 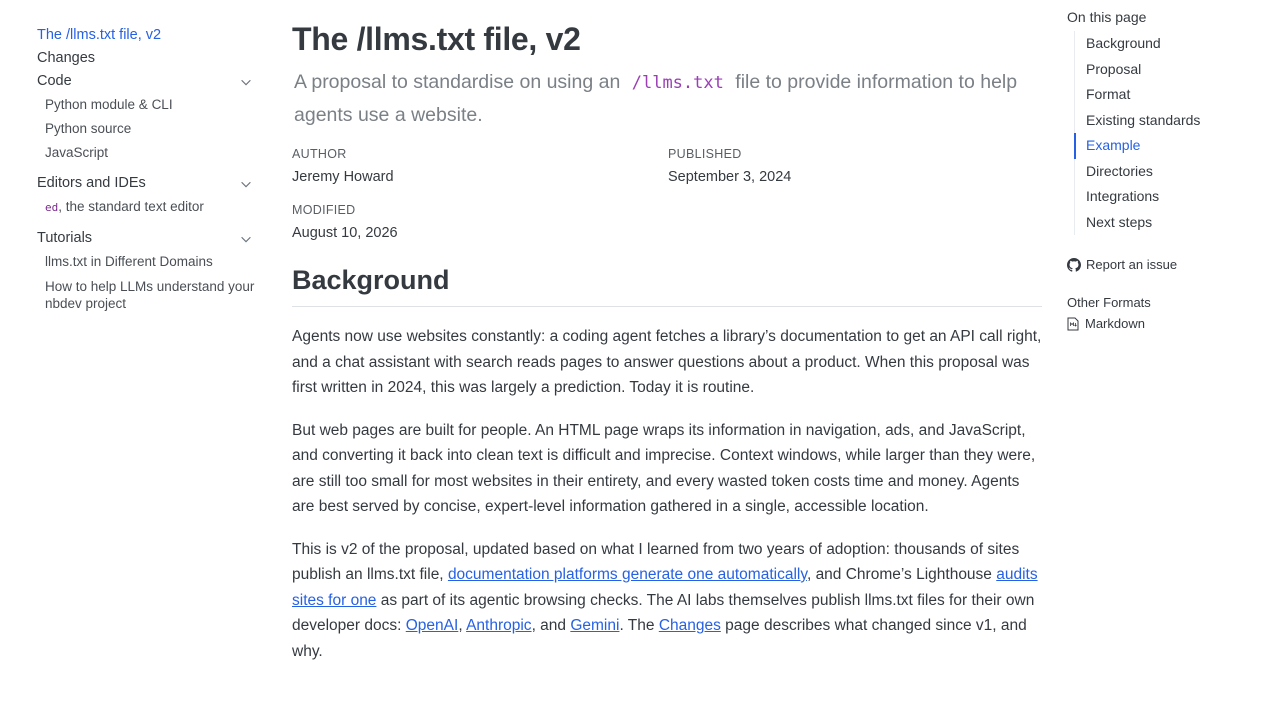 What do you see at coordinates (480, 166) in the screenshot?
I see `author-block: AUTHOR Jeremy Howard` at bounding box center [480, 166].